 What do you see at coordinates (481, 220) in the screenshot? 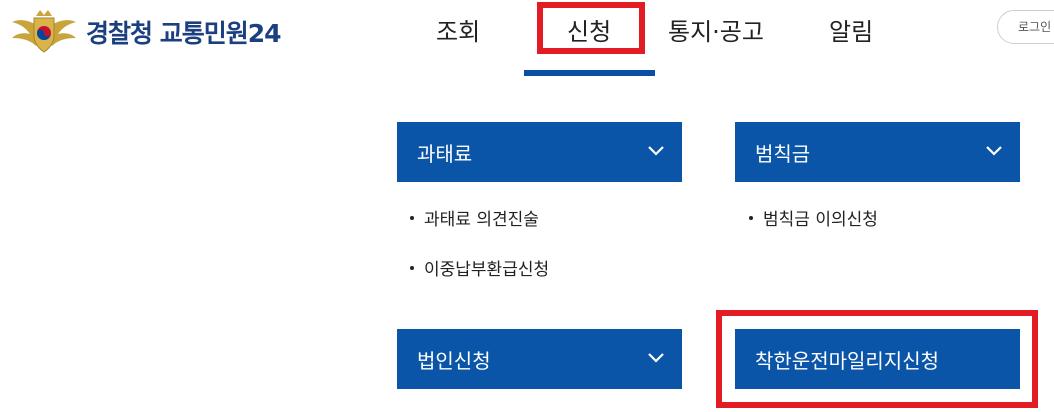
I see `sub-link-label: 과태료 의견진술` at bounding box center [481, 220].